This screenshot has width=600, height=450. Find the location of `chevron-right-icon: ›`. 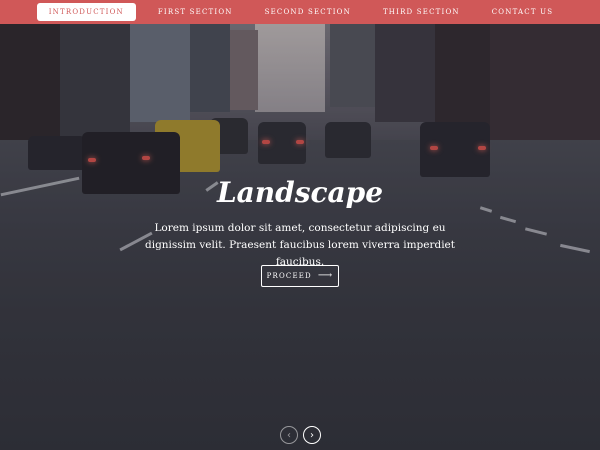

chevron-right-icon: › is located at coordinates (312, 435).